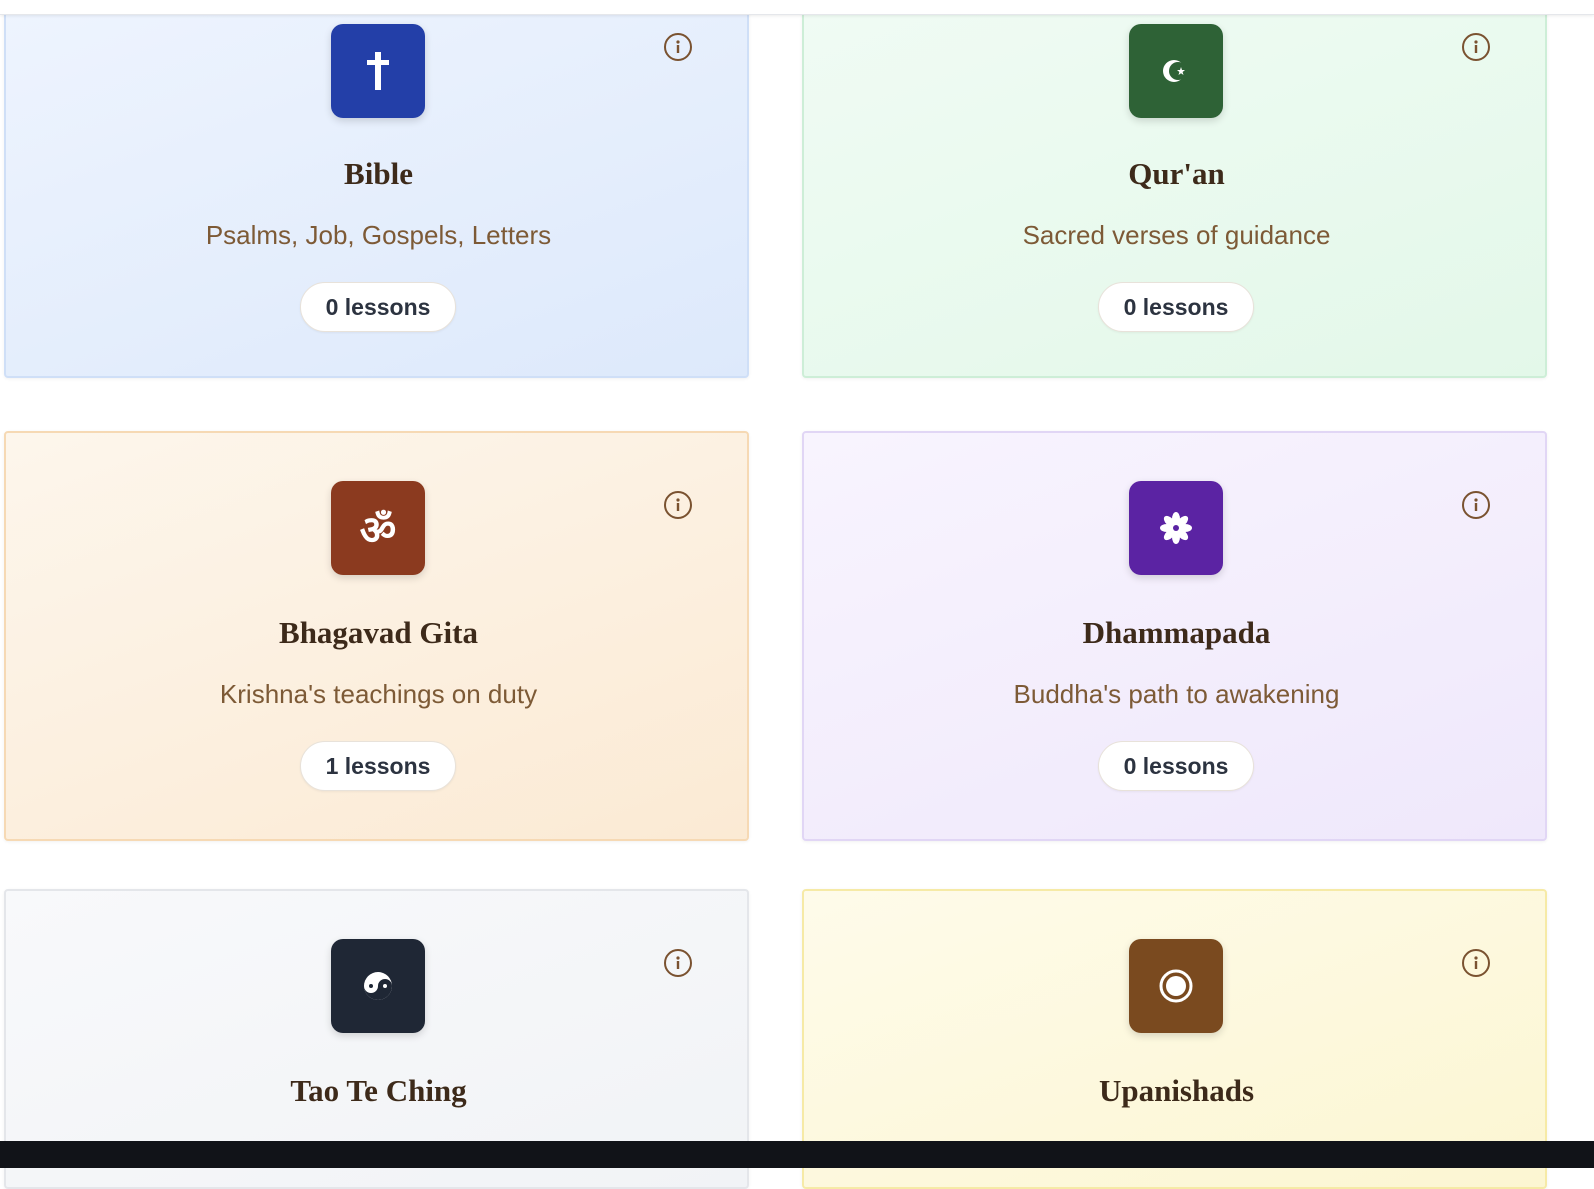 Image resolution: width=1594 pixels, height=1189 pixels. Describe the element at coordinates (378, 632) in the screenshot. I see `card-title: Bhagavad Gita` at that location.